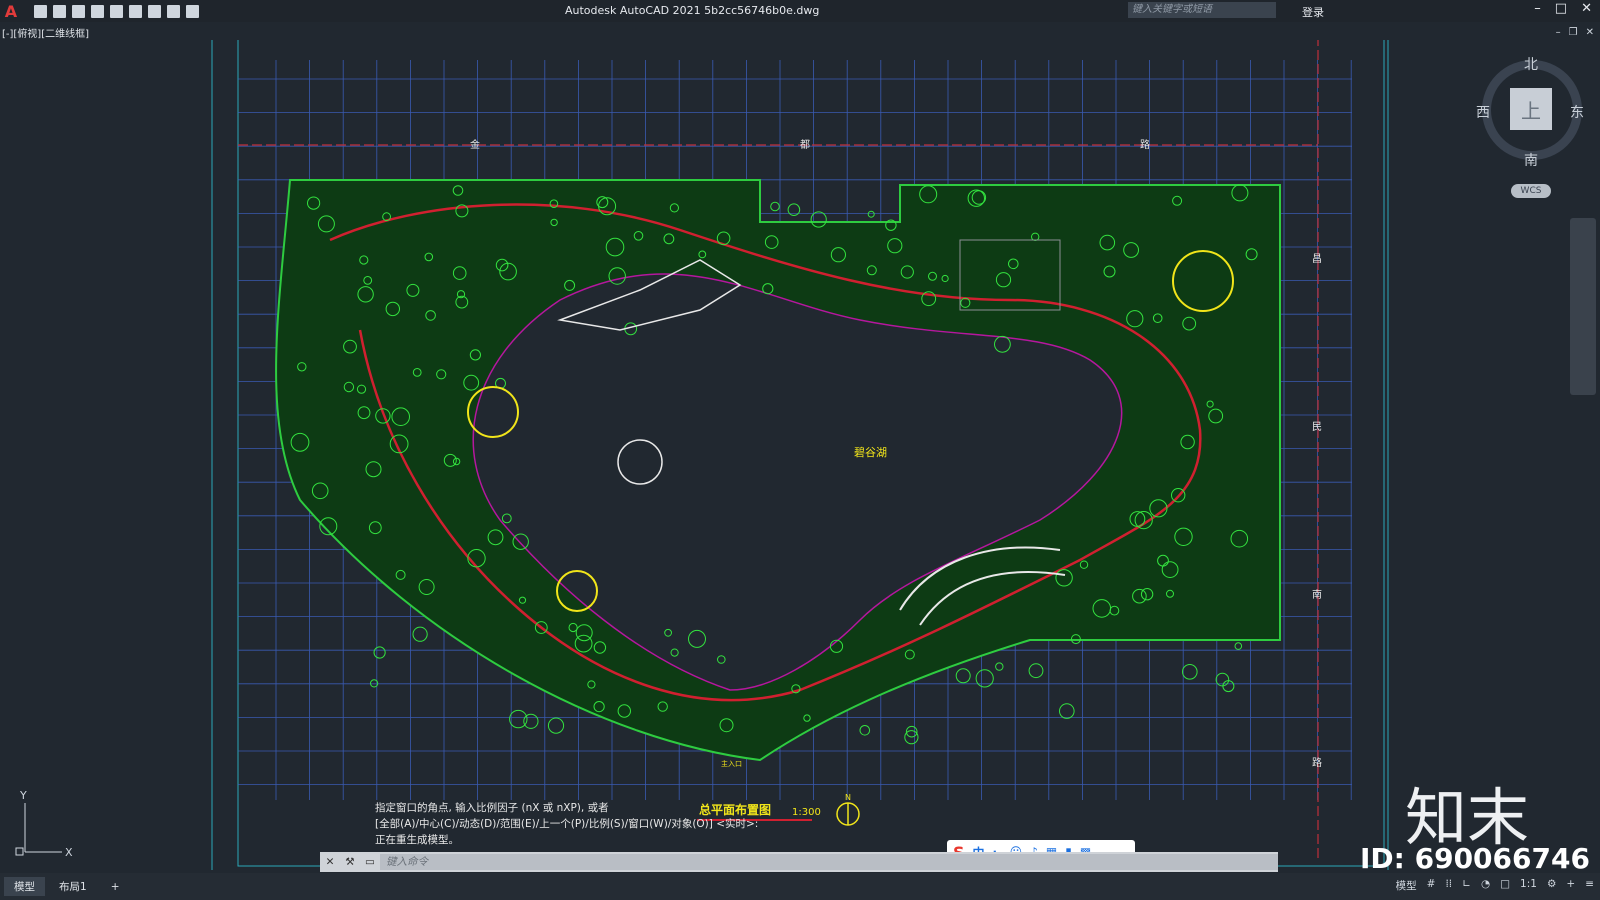 This screenshot has height=900, width=1600. I want to click on app-title: Autodesk AutoCAD 2021 5b2cc56746b0e.dwg, so click(692, 10).